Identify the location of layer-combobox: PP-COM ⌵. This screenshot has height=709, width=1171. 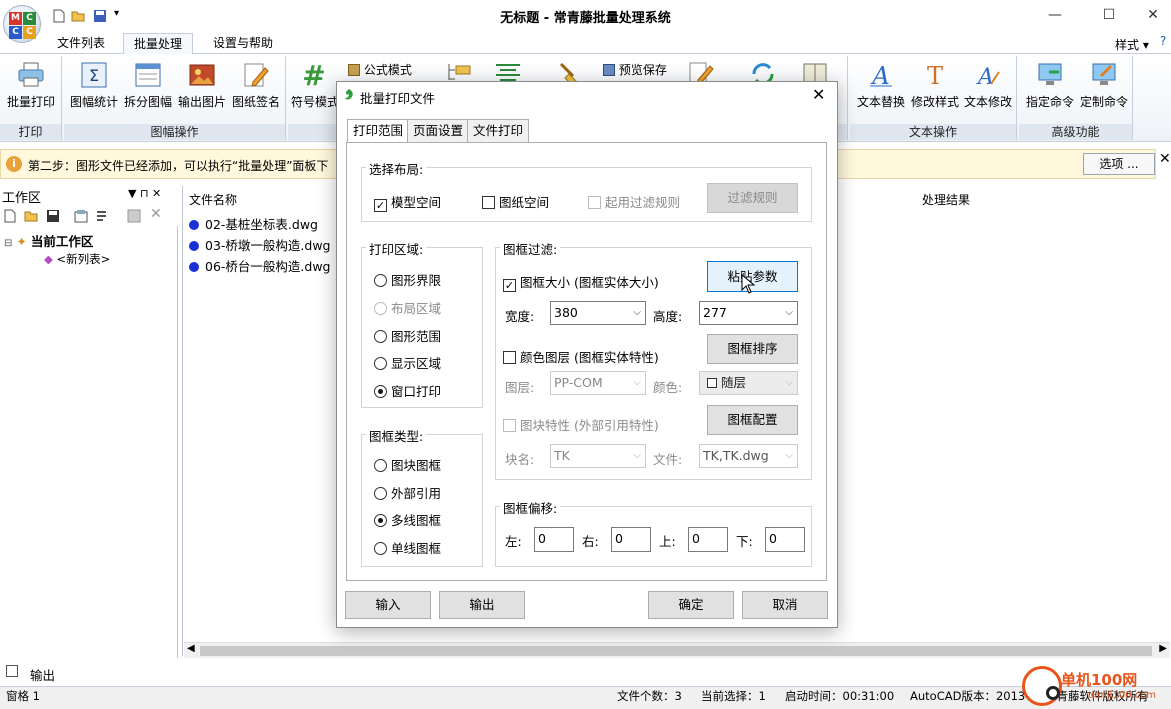
(598, 383).